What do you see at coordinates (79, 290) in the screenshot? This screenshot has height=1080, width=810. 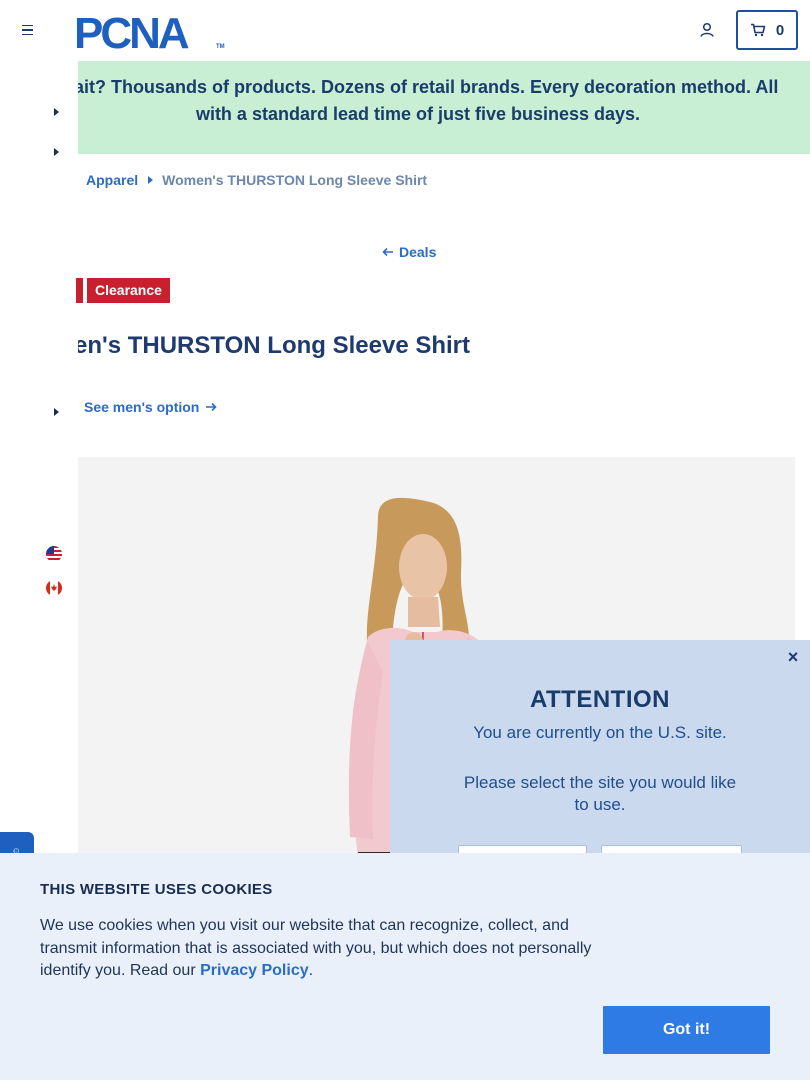 I see `badge-partial` at bounding box center [79, 290].